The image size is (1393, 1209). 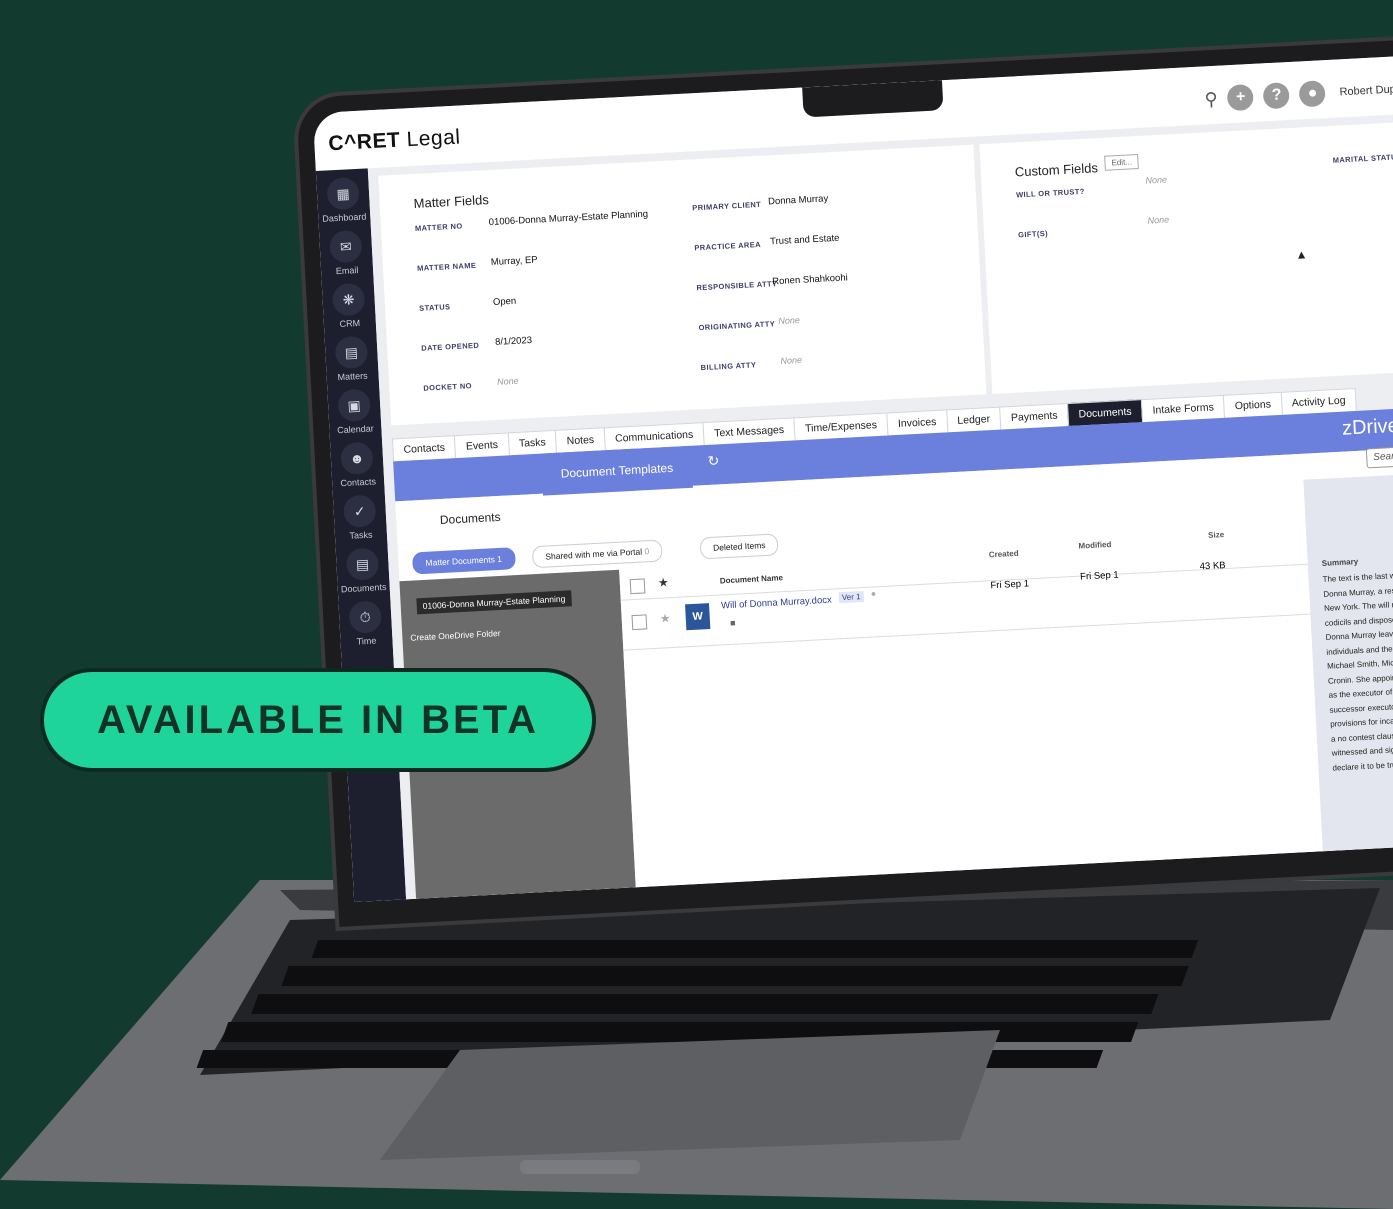 What do you see at coordinates (798, 200) in the screenshot?
I see `primary-client-value: Donna Murray` at bounding box center [798, 200].